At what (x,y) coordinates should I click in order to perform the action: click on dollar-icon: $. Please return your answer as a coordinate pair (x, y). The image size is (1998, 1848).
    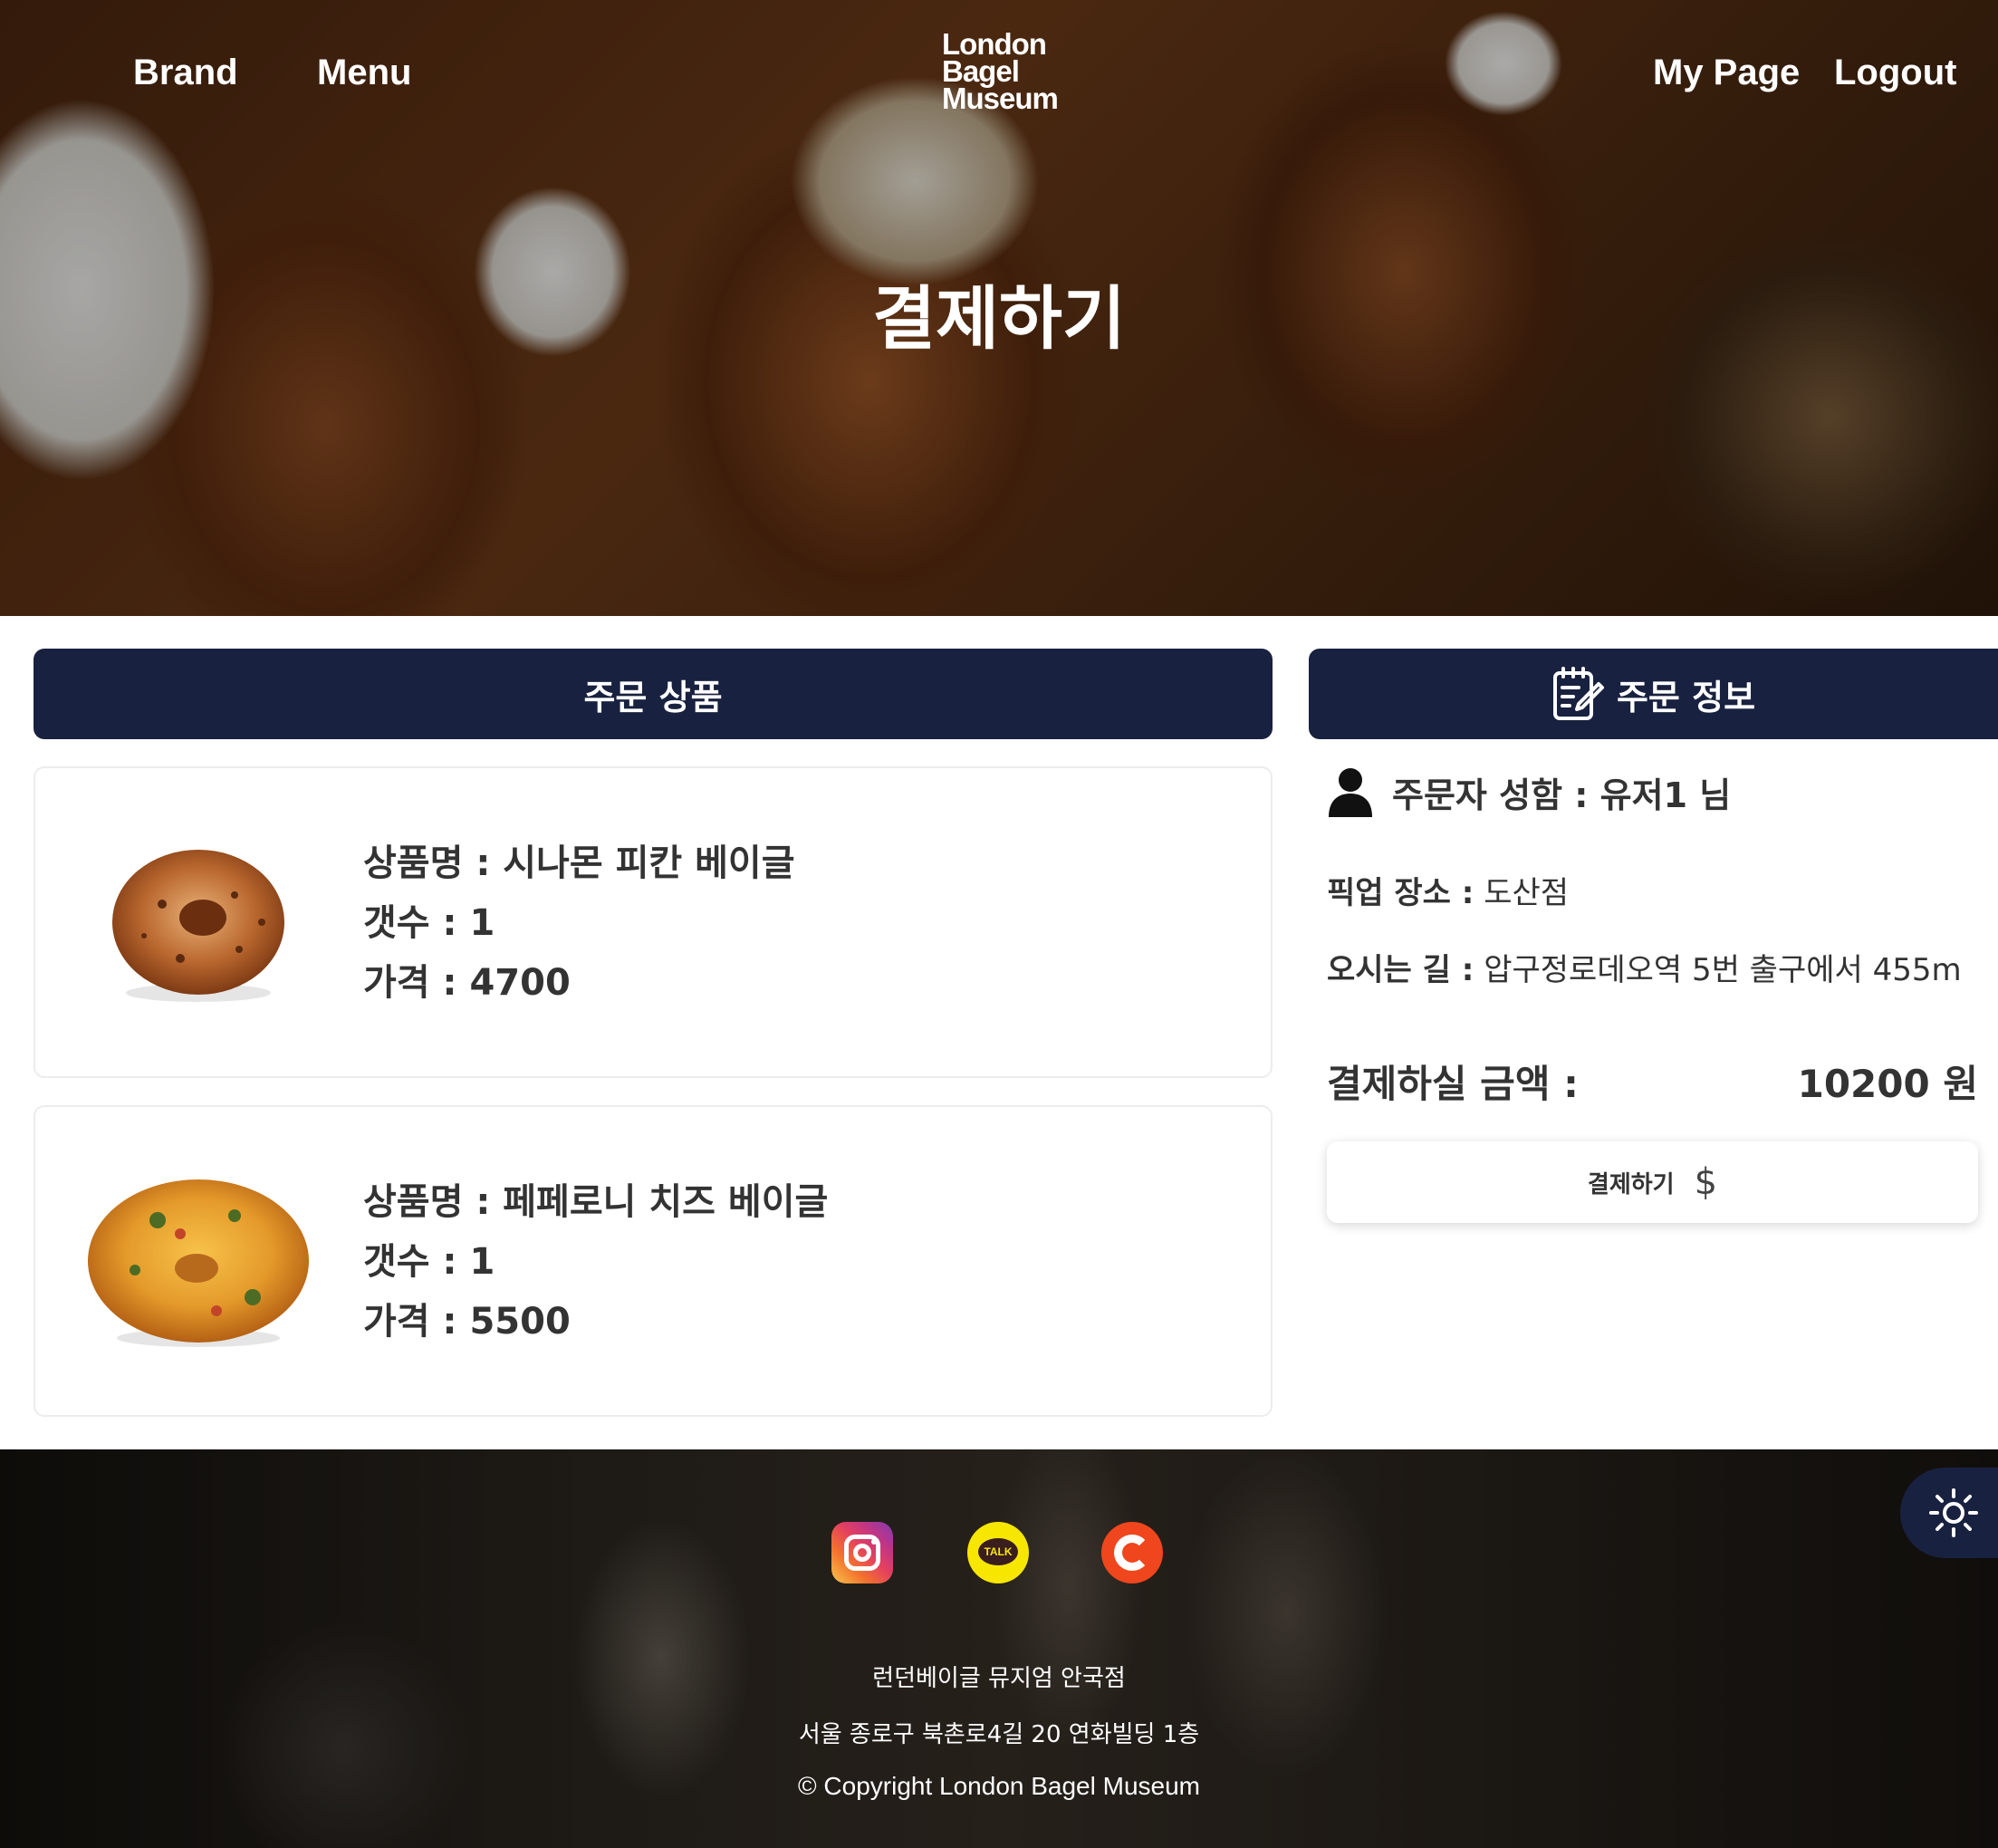
    Looking at the image, I should click on (1706, 1182).